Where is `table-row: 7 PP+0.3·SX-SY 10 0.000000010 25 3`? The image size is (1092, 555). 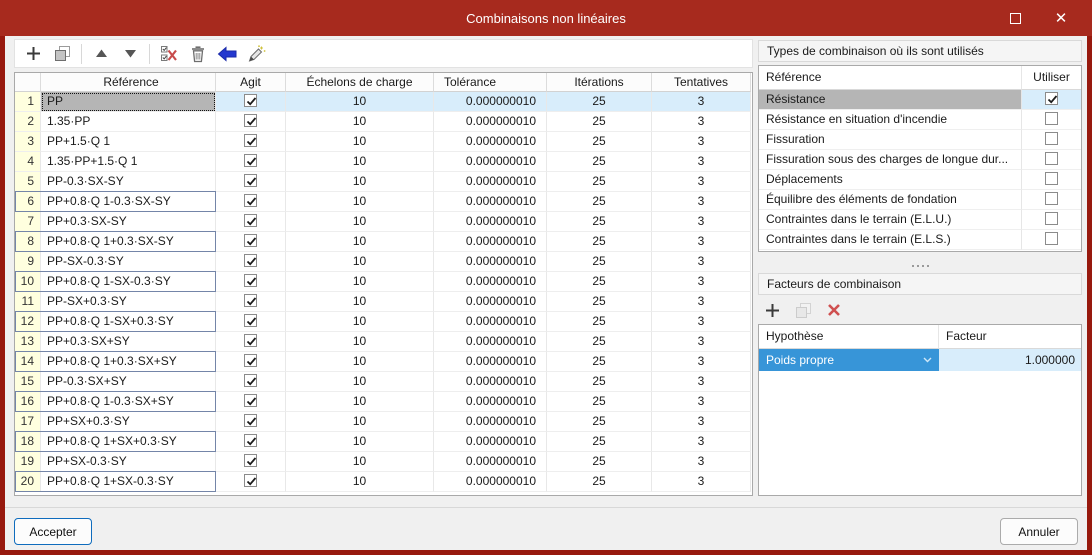
table-row: 7 PP+0.3·SX-SY 10 0.000000010 25 3 is located at coordinates (383, 222).